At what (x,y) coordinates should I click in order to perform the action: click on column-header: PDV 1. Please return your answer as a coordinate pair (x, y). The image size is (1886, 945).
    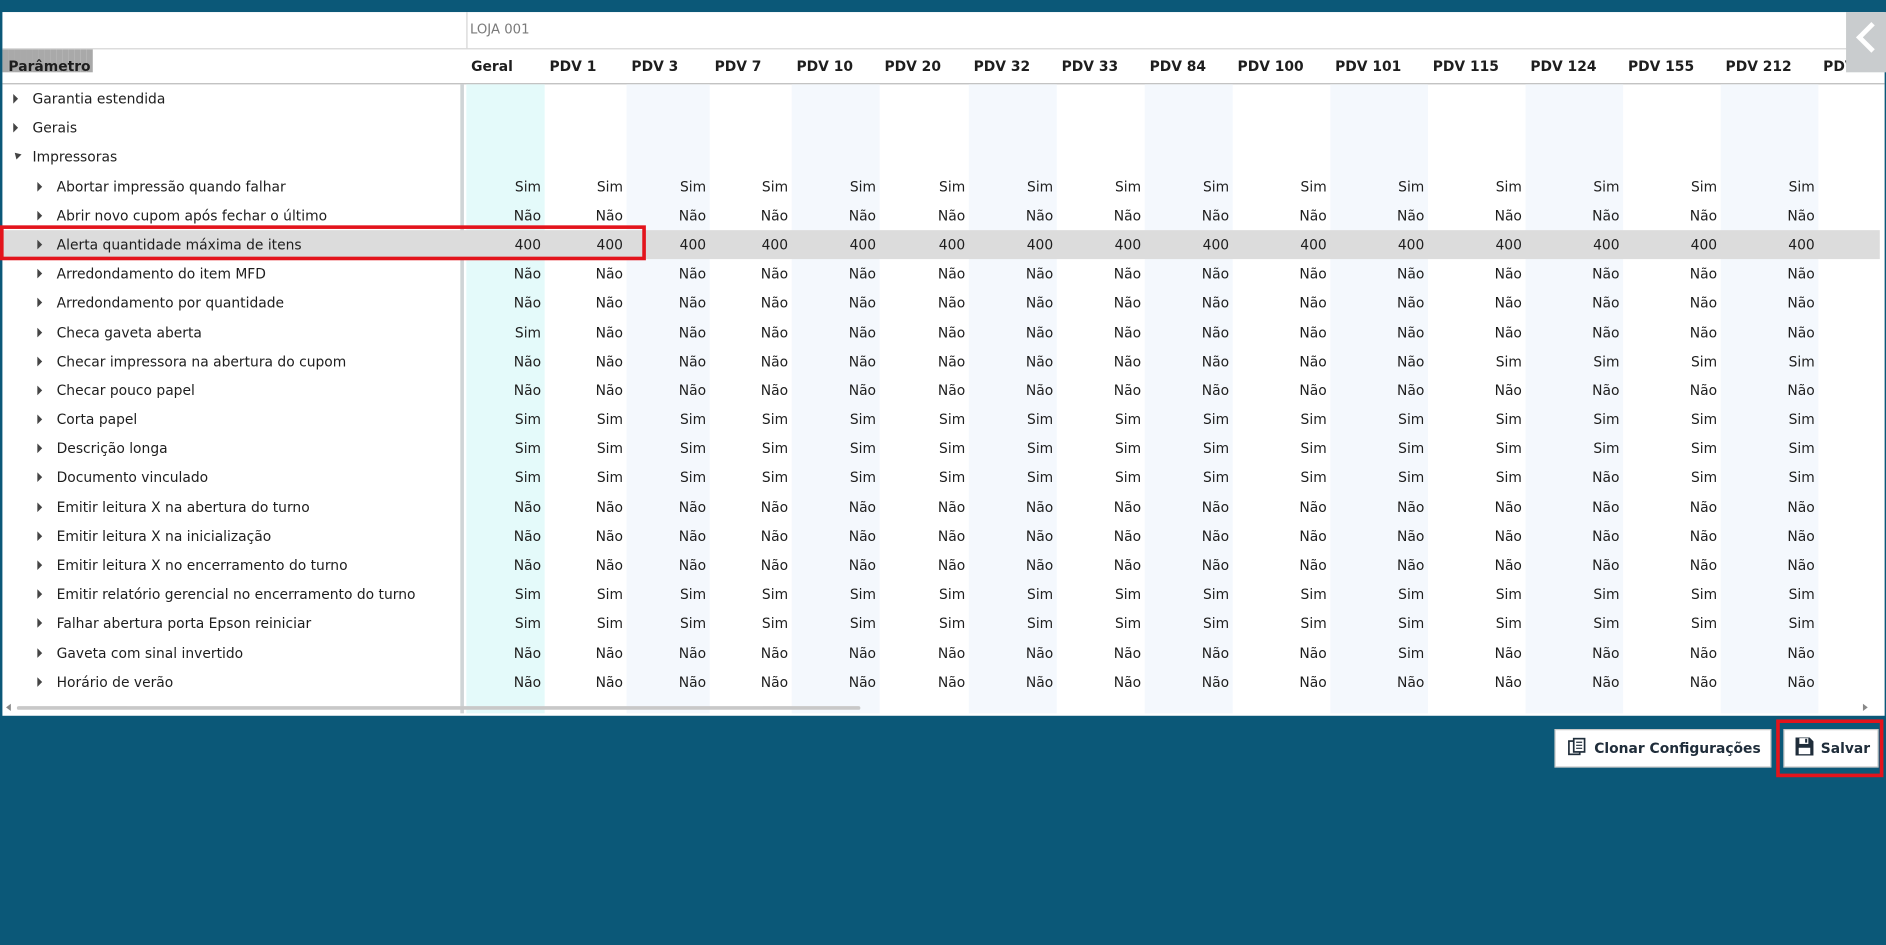
    Looking at the image, I should click on (588, 66).